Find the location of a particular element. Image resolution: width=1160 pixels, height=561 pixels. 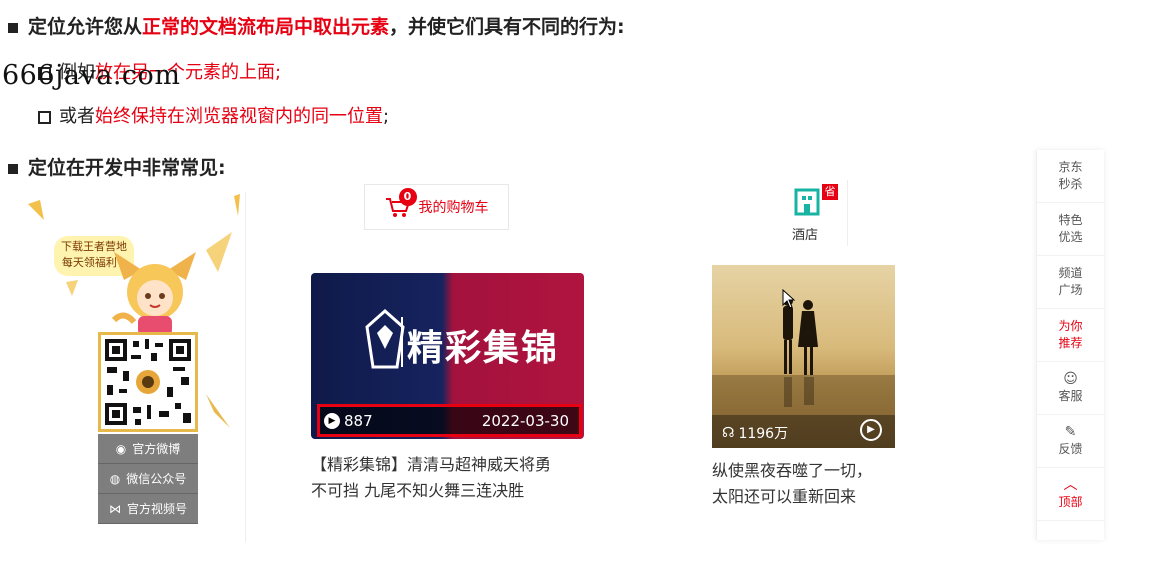

headphones-icon: ☊ is located at coordinates (728, 433).